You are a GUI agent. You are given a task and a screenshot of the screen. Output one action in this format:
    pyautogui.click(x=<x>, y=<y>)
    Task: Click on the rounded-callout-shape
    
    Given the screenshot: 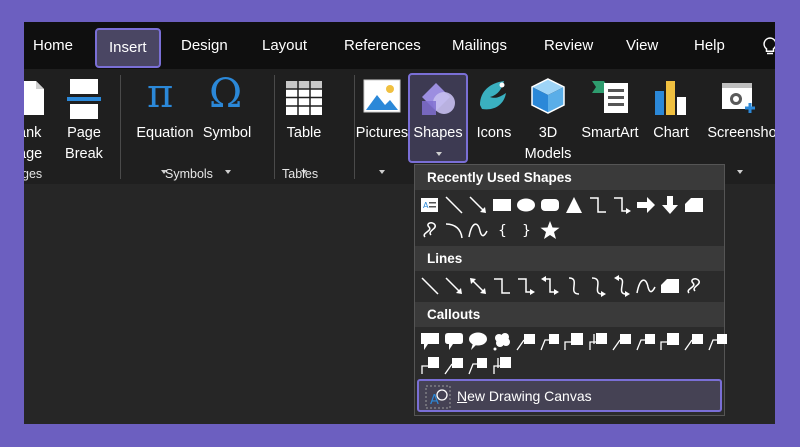 What is the action you would take?
    pyautogui.click(x=454, y=341)
    